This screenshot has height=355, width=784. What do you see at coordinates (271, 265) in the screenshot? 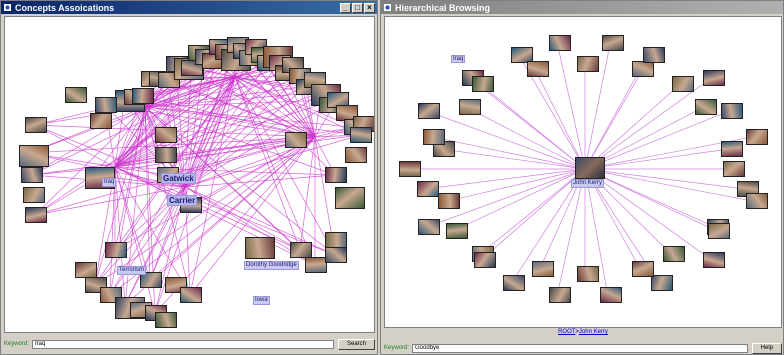
I see `concept-label-dorothy-goodridge: Dorothy Goodridge` at bounding box center [271, 265].